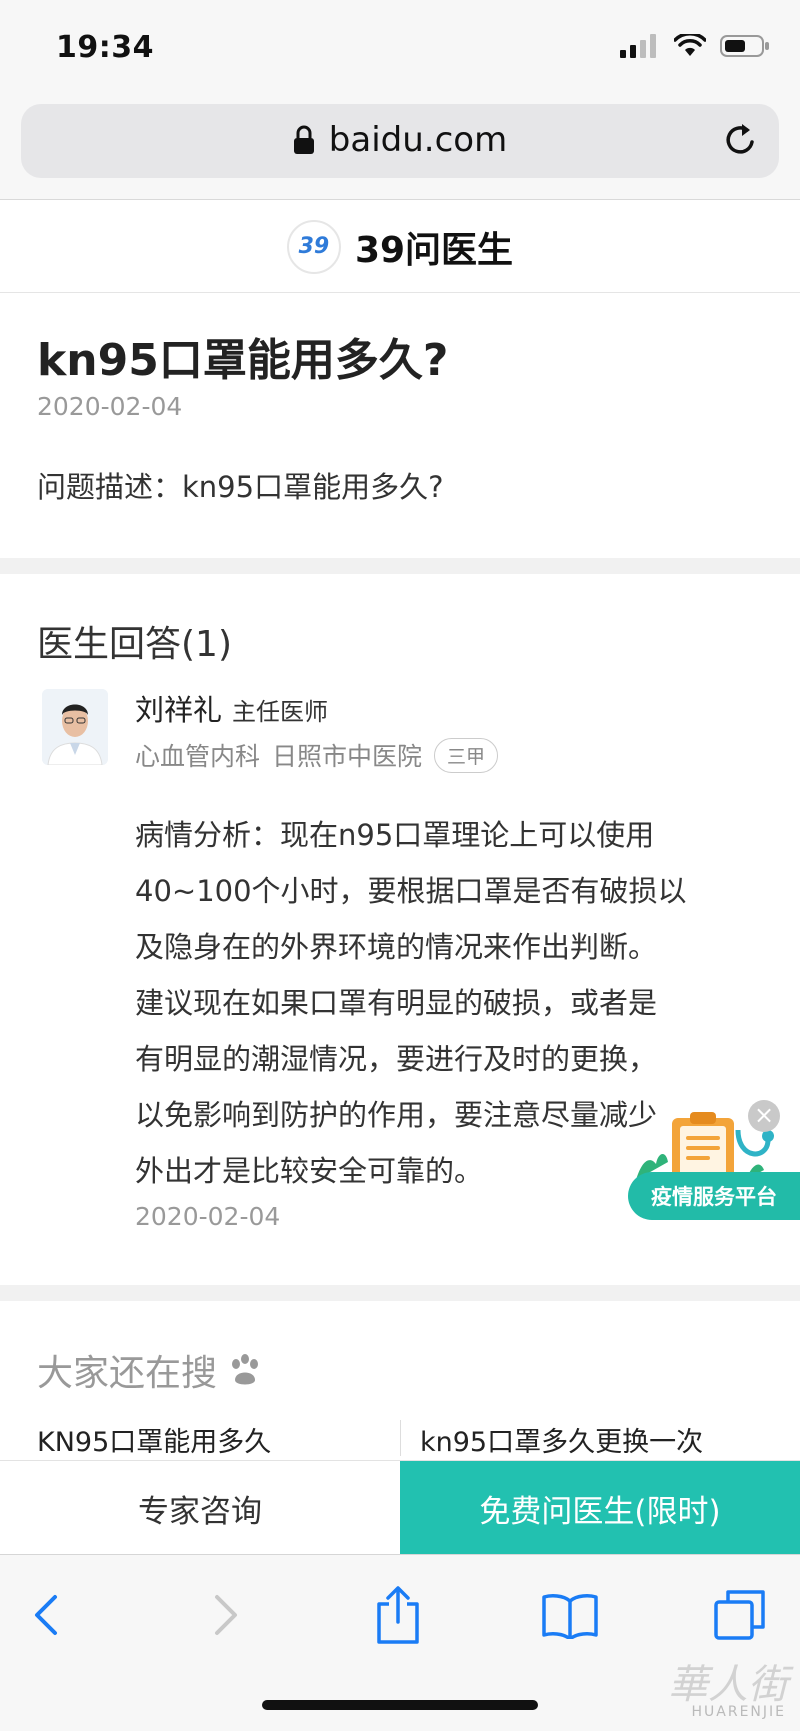  I want to click on site-logo-text: 39, so click(314, 246).